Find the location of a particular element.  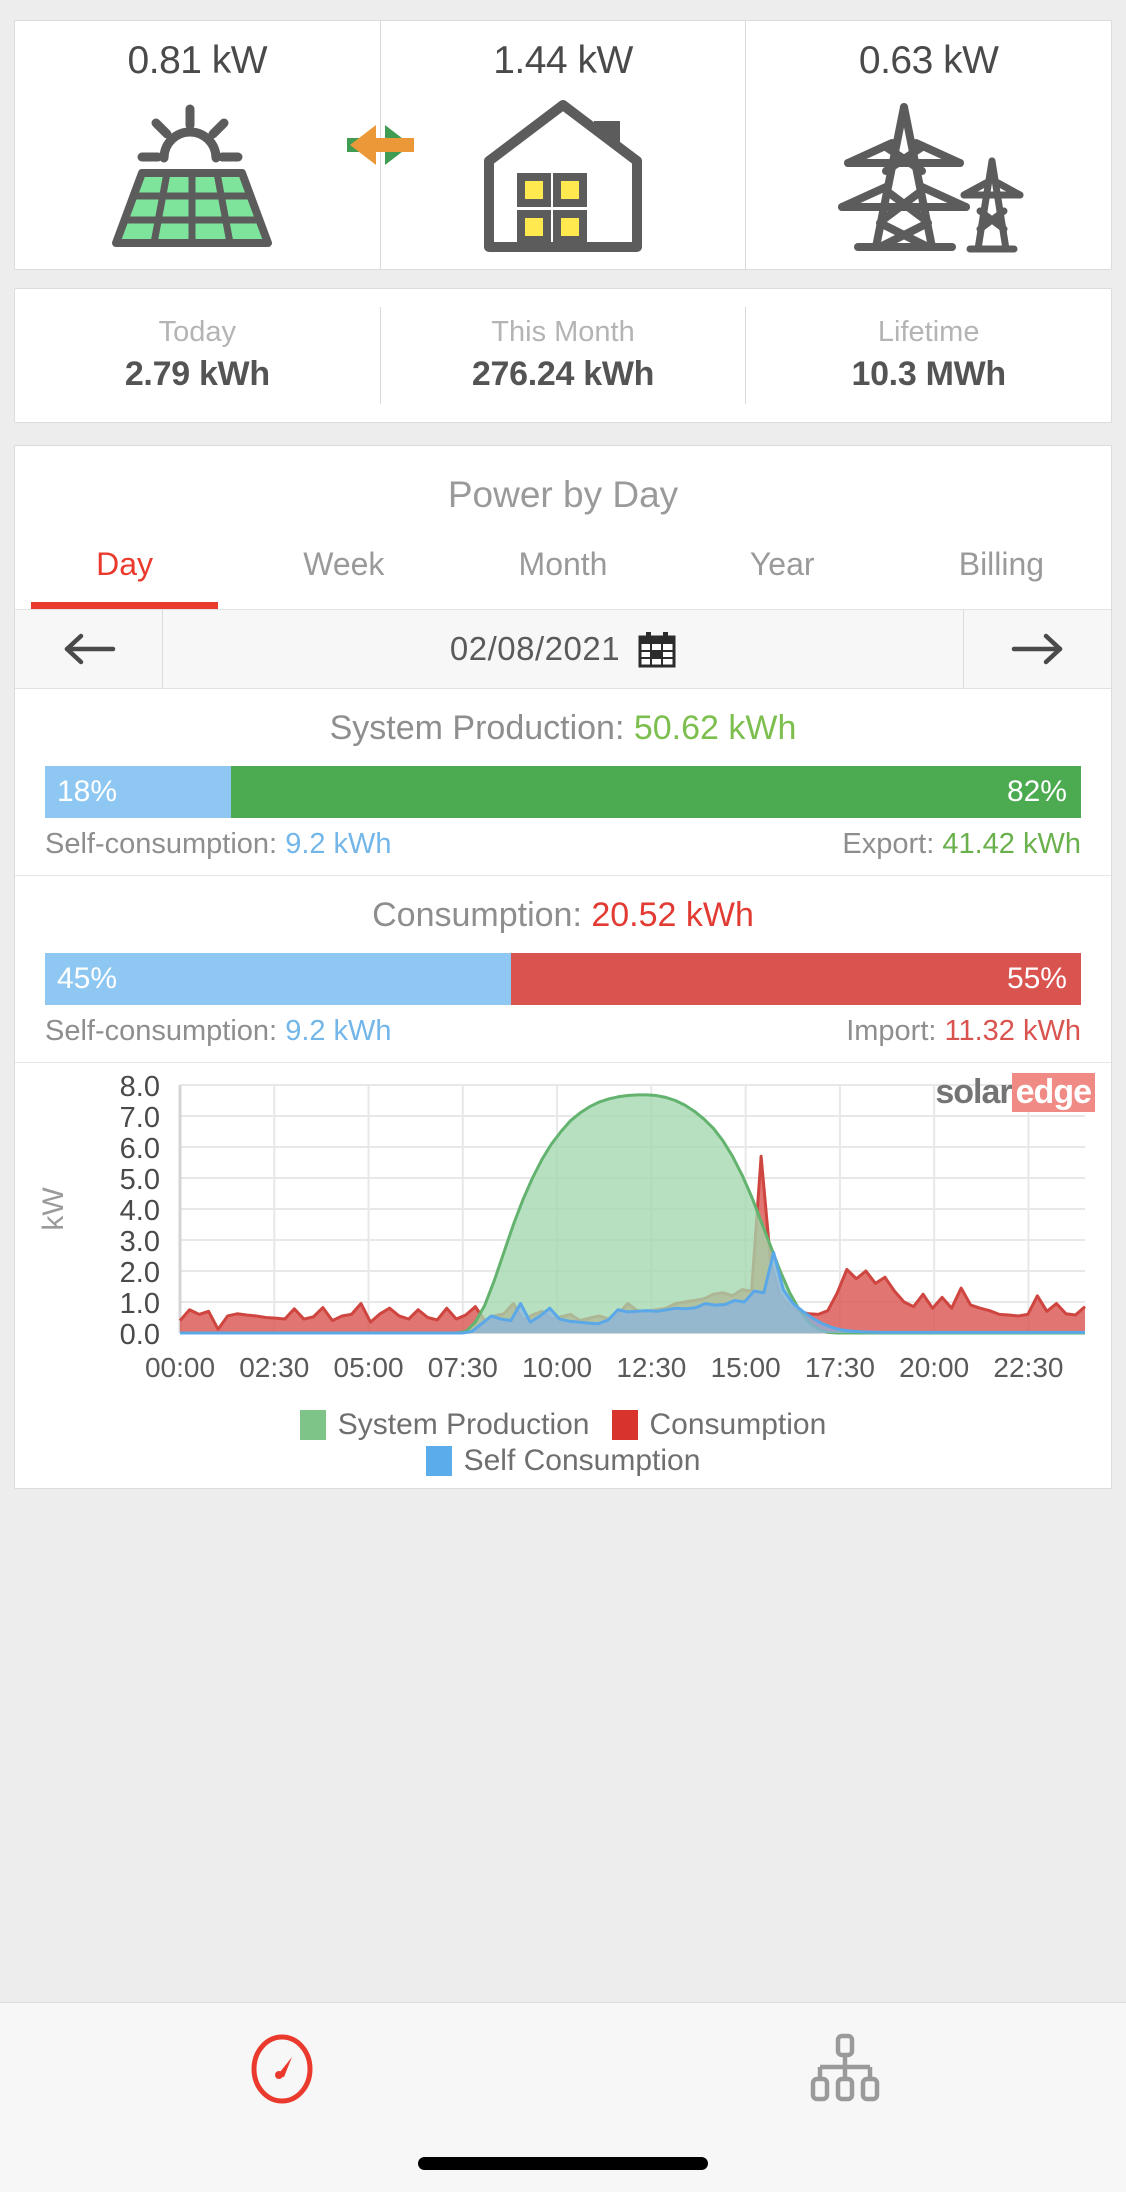

label: Import: is located at coordinates (891, 1031).